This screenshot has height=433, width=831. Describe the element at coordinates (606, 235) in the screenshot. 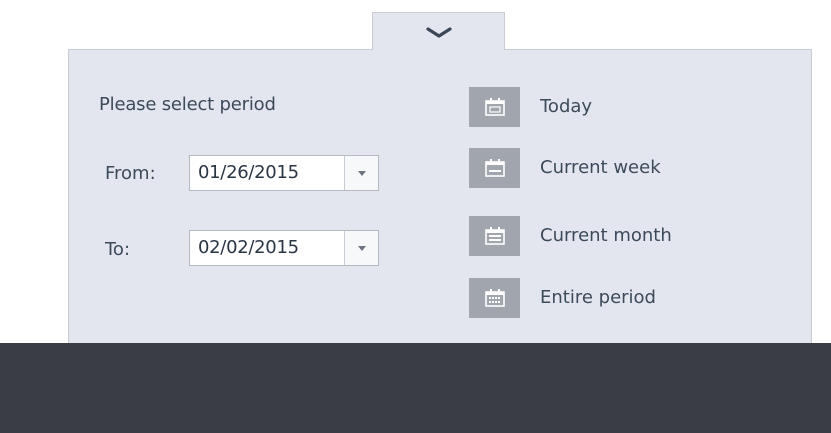

I see `preset-current-month-label: Current month` at that location.